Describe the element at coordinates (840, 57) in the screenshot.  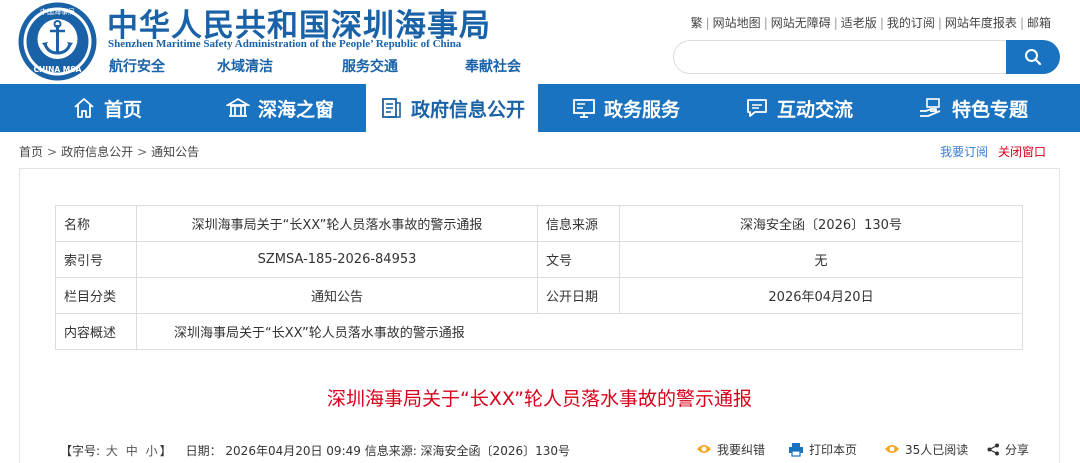
I see `search-input` at that location.